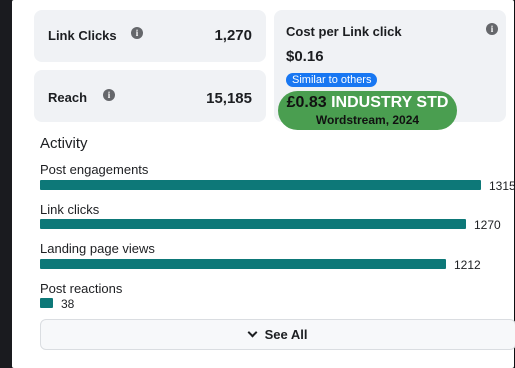 This screenshot has width=515, height=368. Describe the element at coordinates (68, 304) in the screenshot. I see `metric-value: 38` at that location.